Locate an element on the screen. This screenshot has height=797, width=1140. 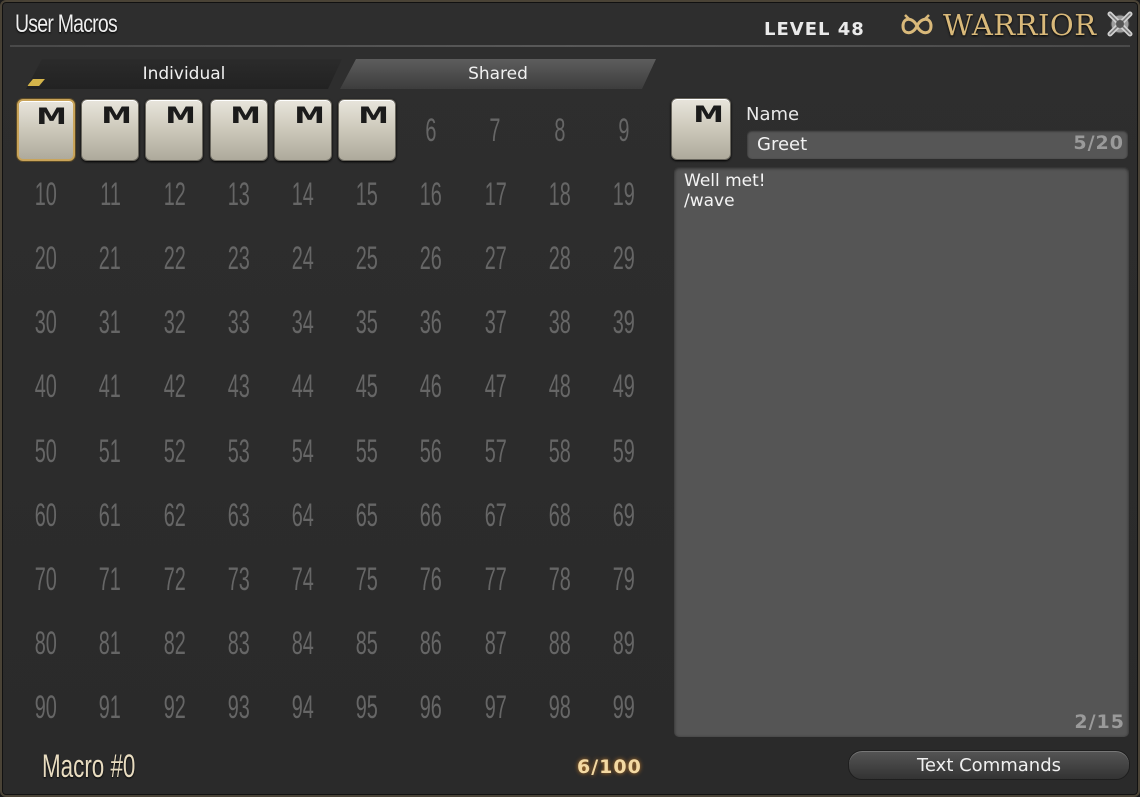
macro-slot: 84 is located at coordinates (303, 644).